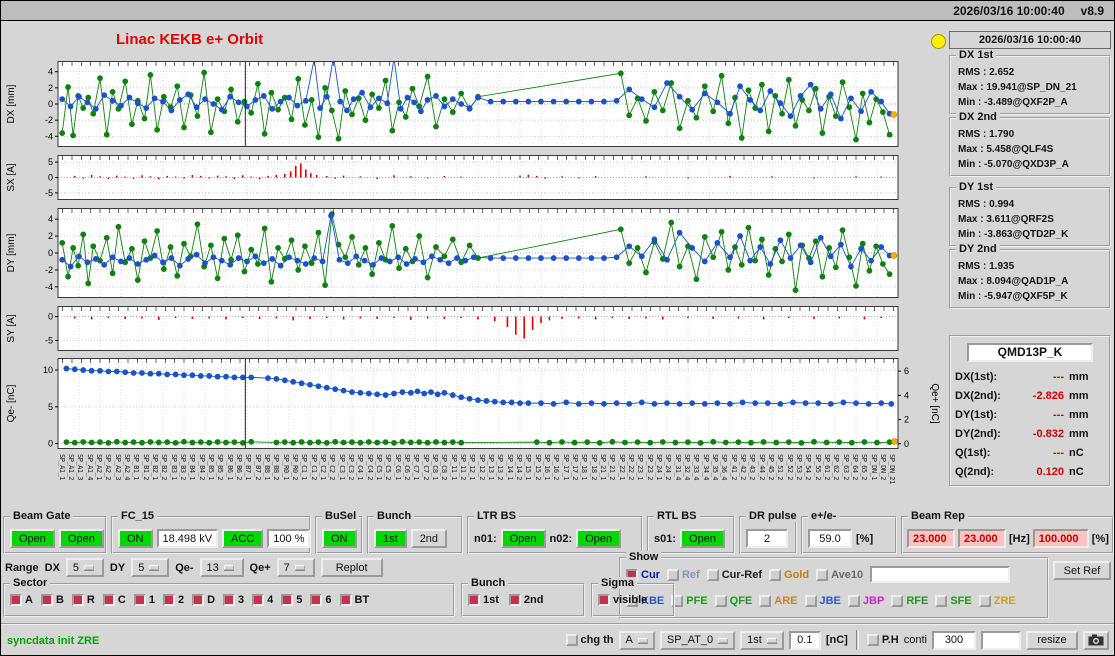  What do you see at coordinates (697, 640) in the screenshot?
I see `sp-at-dropdown: SP_AT_0` at bounding box center [697, 640].